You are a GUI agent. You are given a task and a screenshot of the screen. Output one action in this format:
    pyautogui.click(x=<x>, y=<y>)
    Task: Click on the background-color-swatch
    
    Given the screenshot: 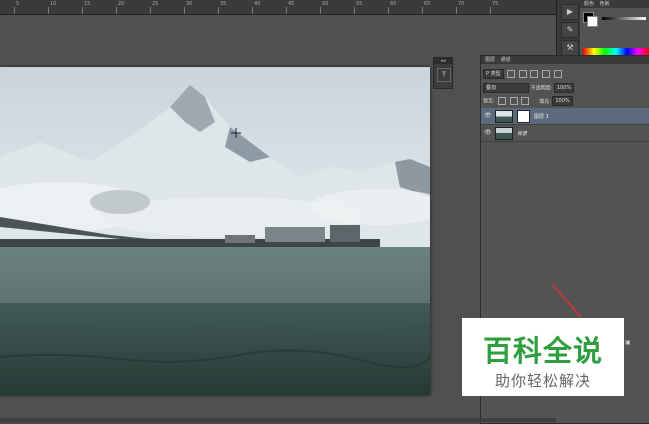 What is the action you would take?
    pyautogui.click(x=592, y=21)
    